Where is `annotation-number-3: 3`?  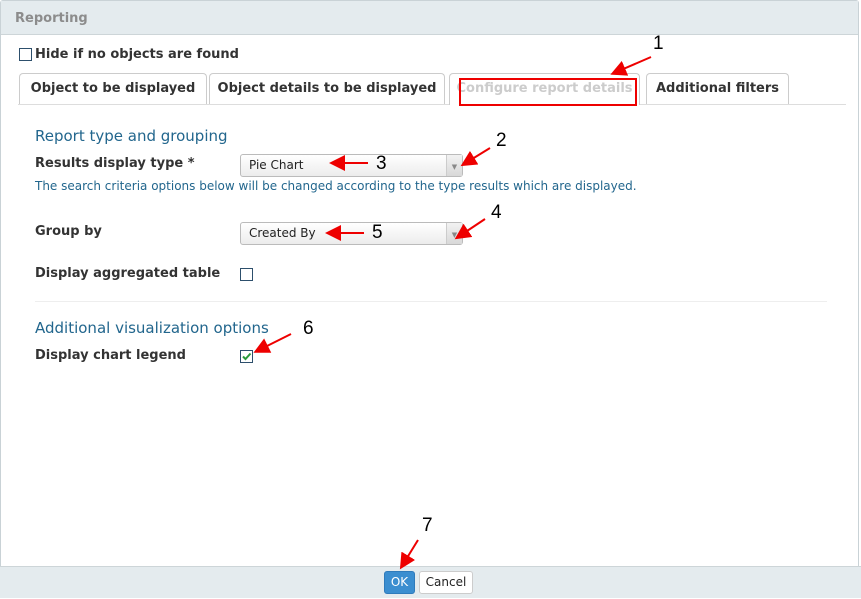 annotation-number-3: 3 is located at coordinates (381, 163).